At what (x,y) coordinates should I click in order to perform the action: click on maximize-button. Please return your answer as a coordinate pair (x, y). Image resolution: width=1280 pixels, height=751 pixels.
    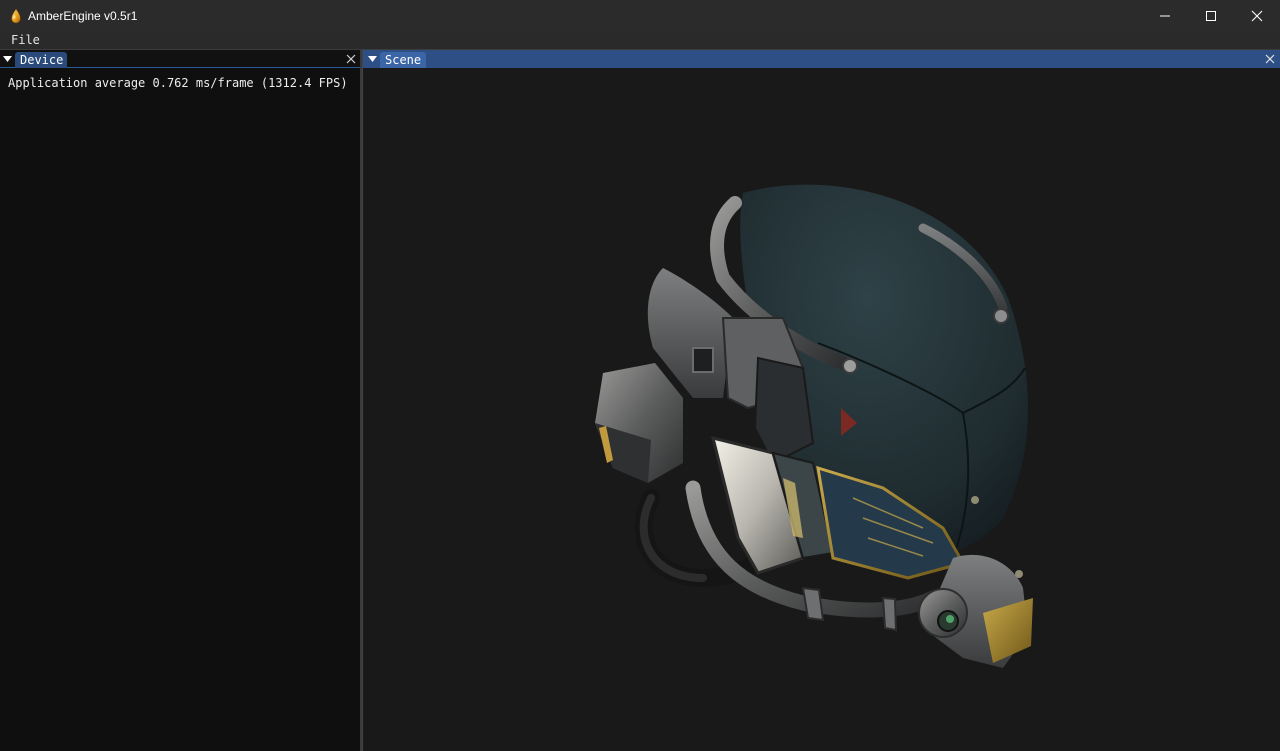
    Looking at the image, I should click on (1211, 15).